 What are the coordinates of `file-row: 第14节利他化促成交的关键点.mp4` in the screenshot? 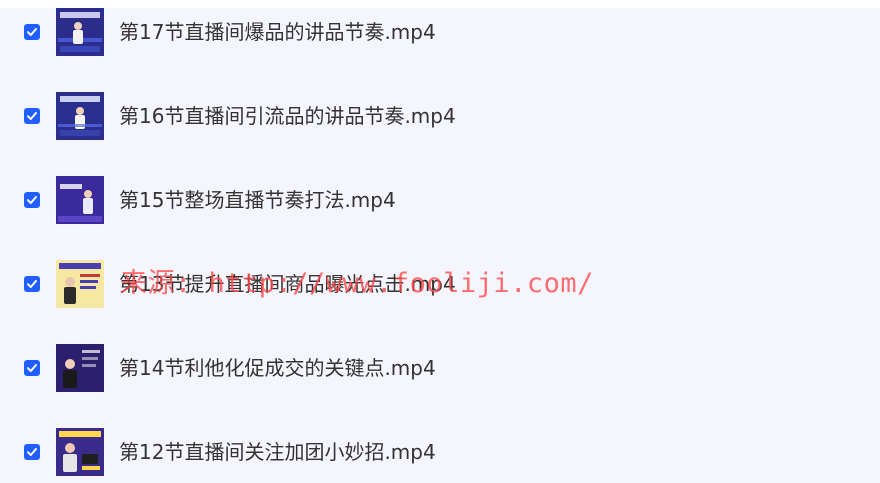 It's located at (440, 368).